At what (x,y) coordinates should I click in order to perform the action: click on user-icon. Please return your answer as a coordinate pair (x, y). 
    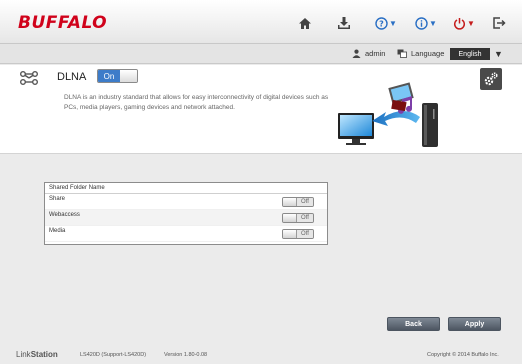
    Looking at the image, I should click on (356, 53).